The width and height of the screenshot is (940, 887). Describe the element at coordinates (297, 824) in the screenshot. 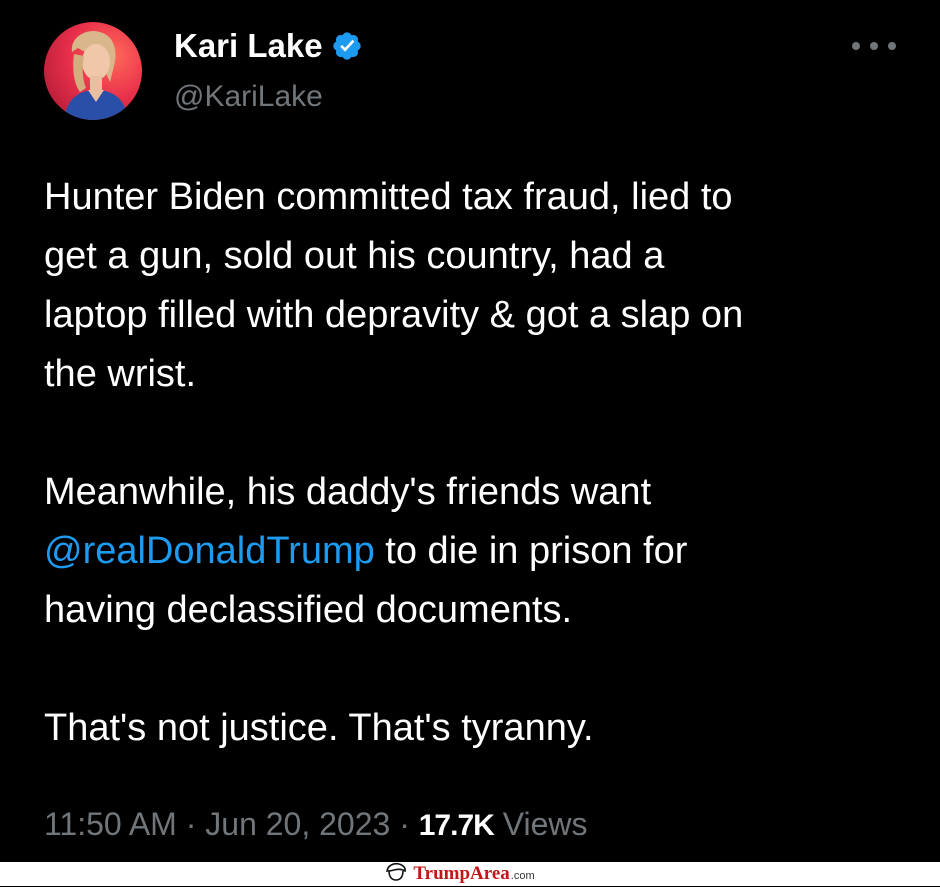

I see `tweet-date: Jun 20, 2023` at that location.